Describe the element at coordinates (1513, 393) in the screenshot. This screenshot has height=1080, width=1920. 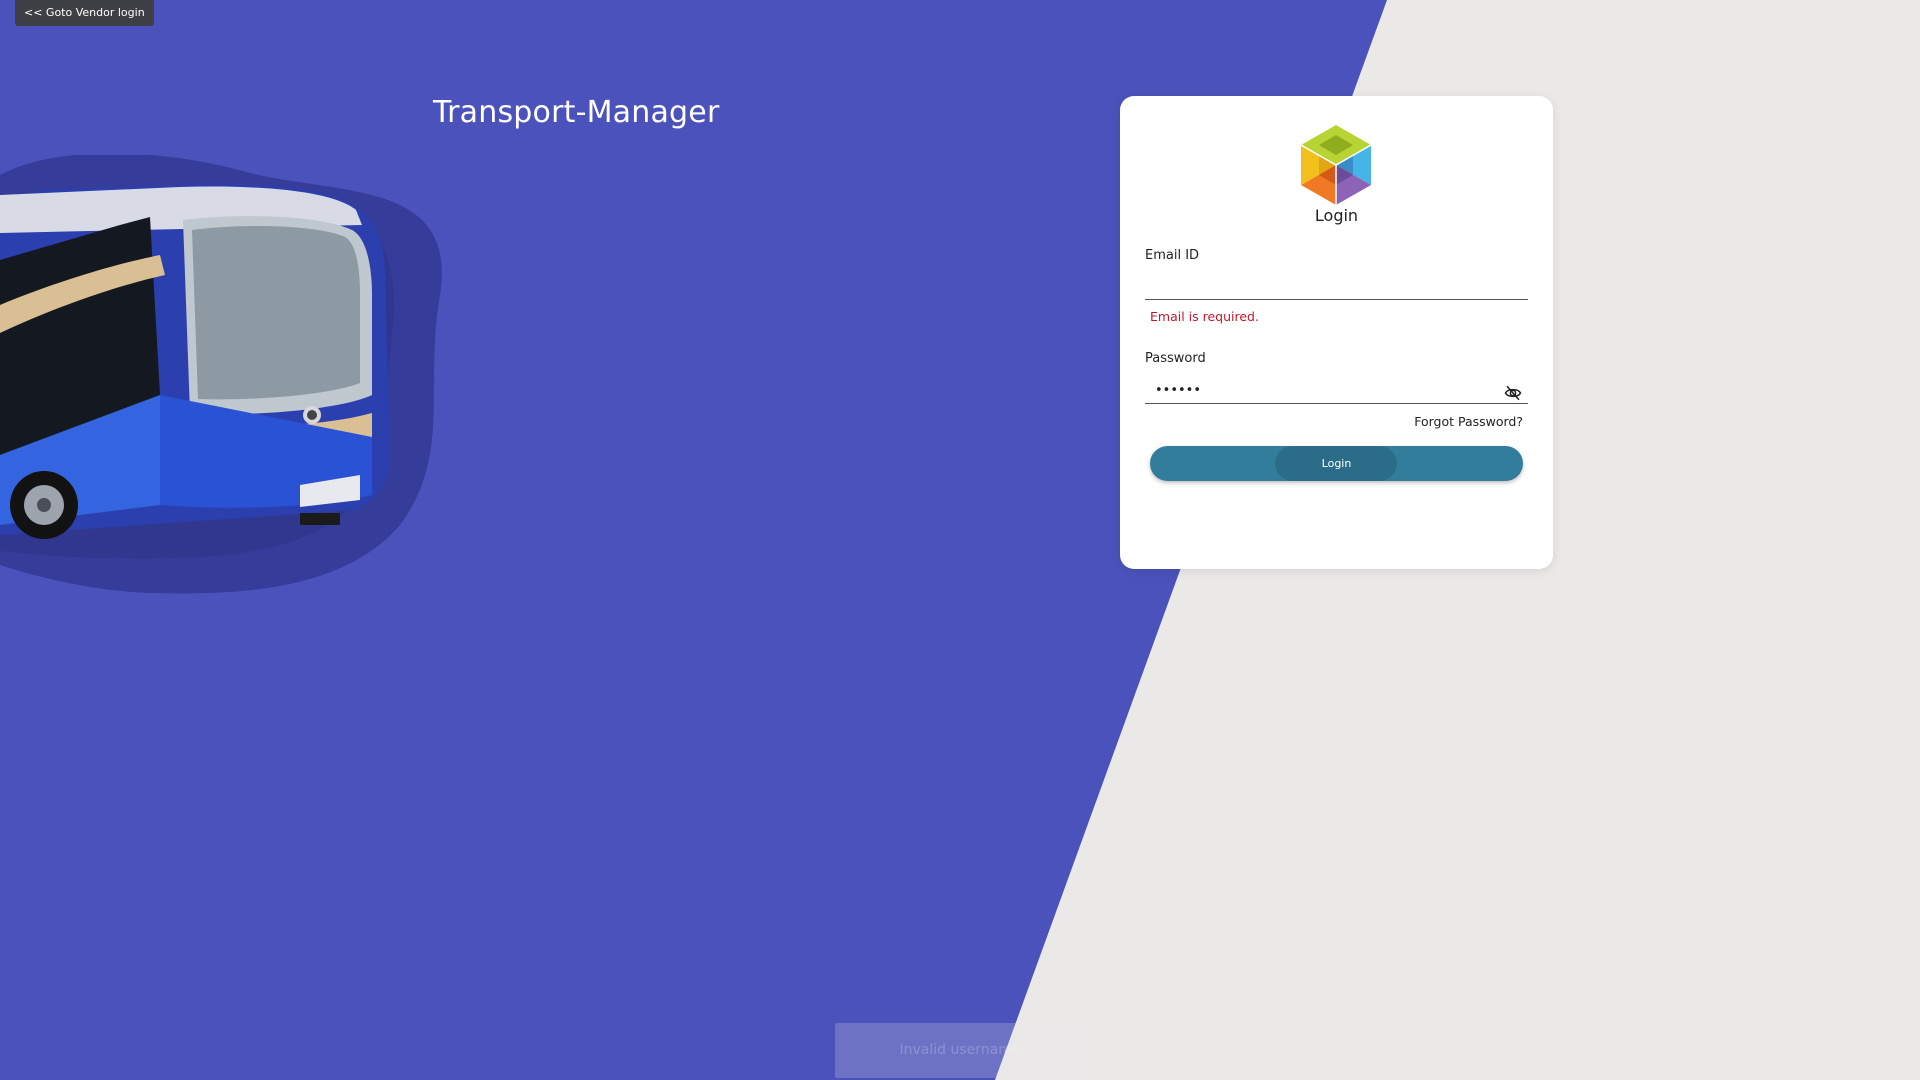
I see `eye-off-icon` at that location.